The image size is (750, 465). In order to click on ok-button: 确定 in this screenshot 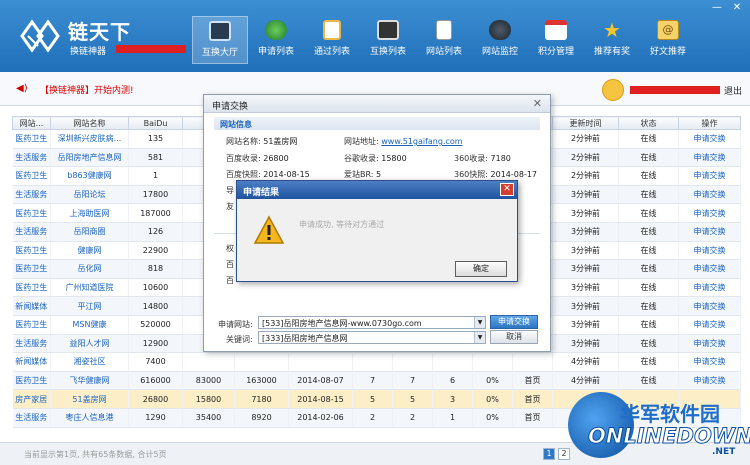, I will do `click(481, 269)`.